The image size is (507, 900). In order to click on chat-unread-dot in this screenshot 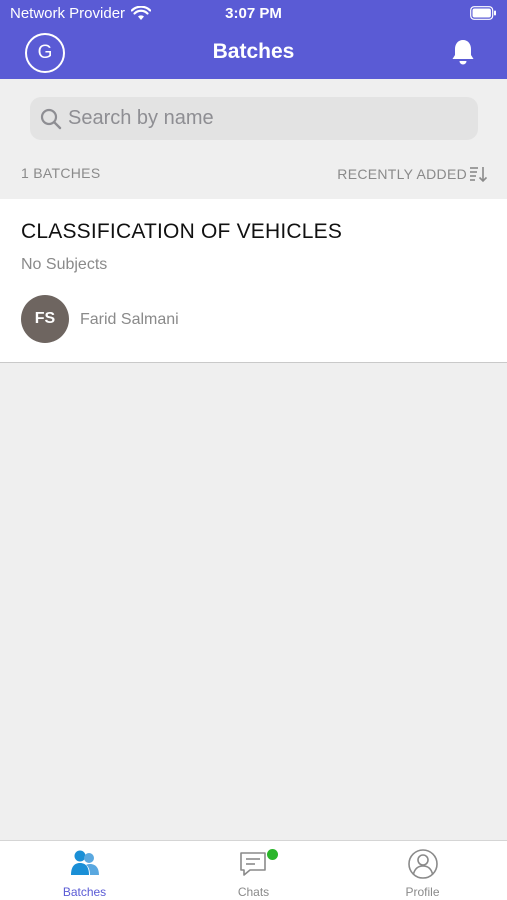, I will do `click(272, 854)`.